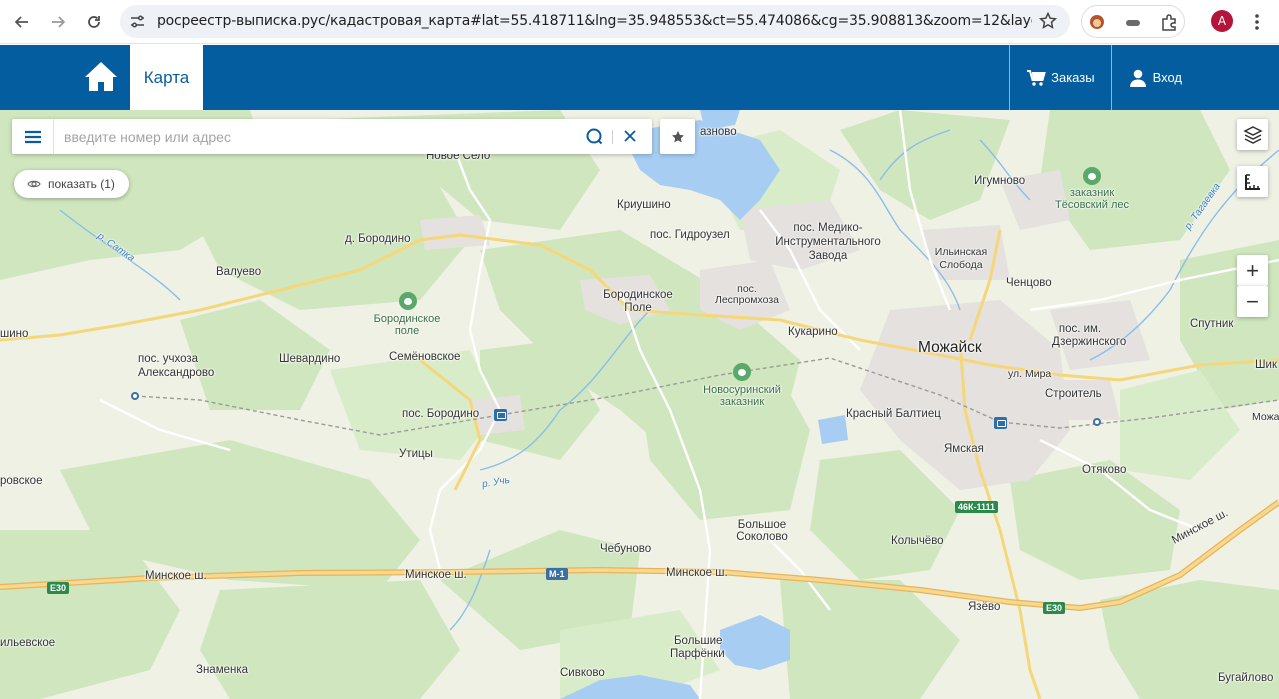  I want to click on place-label: Чебуново, so click(626, 549).